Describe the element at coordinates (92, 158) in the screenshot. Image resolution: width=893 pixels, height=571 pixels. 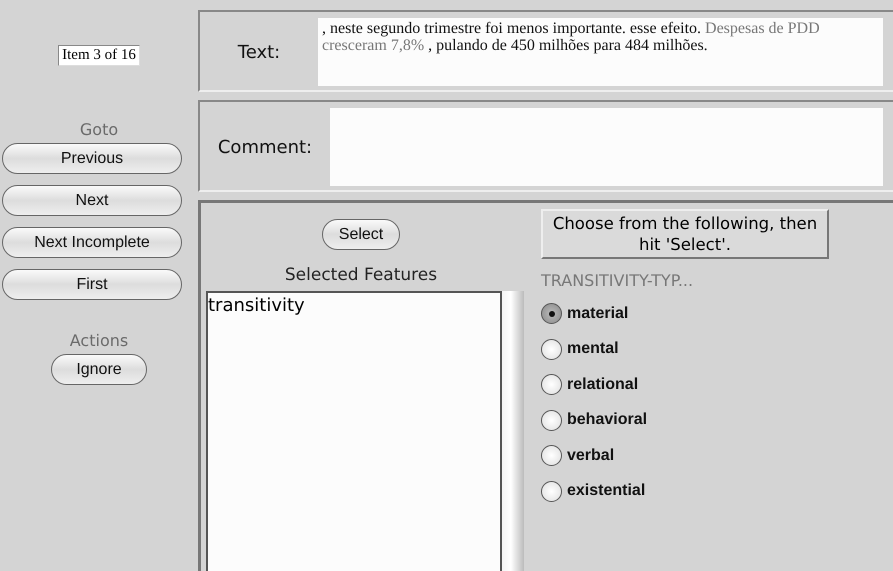
I see `nav-button: Previous` at that location.